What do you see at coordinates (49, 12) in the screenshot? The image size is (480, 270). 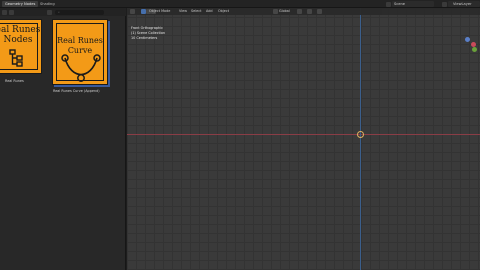 I see `filter-options-icon` at bounding box center [49, 12].